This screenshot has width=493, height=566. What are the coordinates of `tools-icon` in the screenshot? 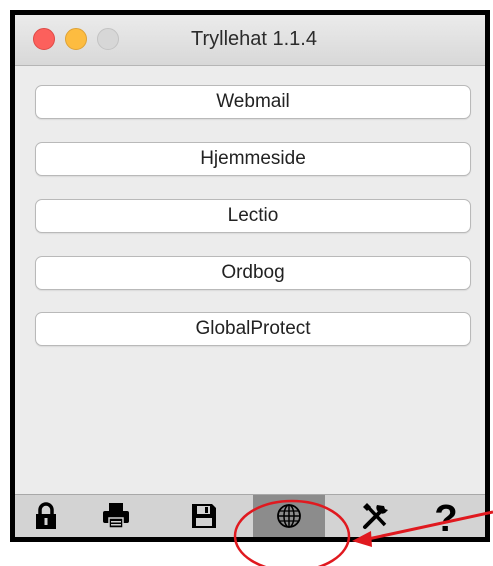 It's located at (375, 516).